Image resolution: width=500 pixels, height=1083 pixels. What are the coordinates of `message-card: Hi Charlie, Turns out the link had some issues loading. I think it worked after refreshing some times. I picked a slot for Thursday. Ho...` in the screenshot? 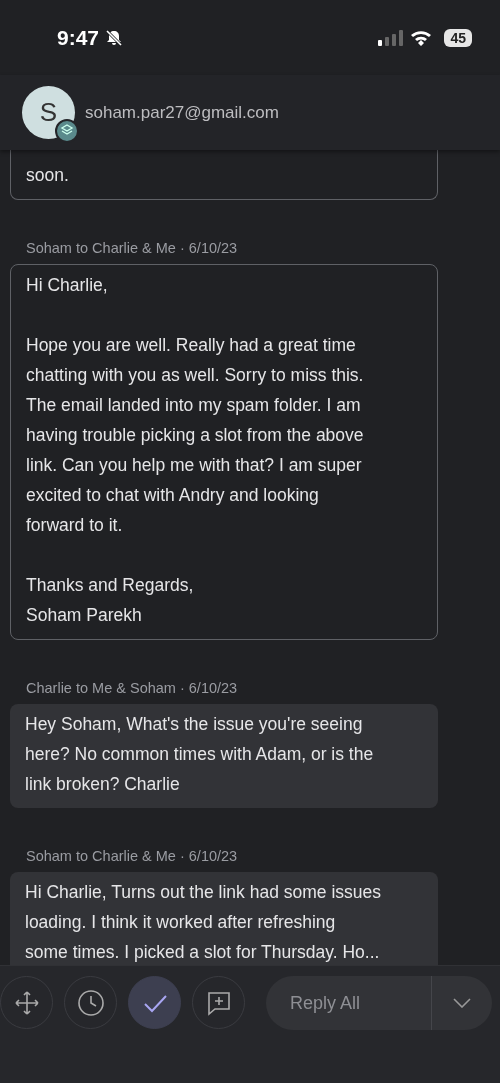 It's located at (224, 918).